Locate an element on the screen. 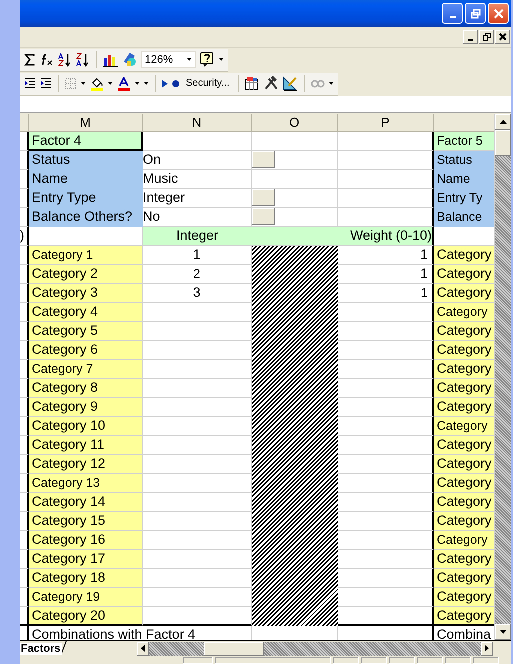 This screenshot has height=664, width=513. run-icon is located at coordinates (165, 84).